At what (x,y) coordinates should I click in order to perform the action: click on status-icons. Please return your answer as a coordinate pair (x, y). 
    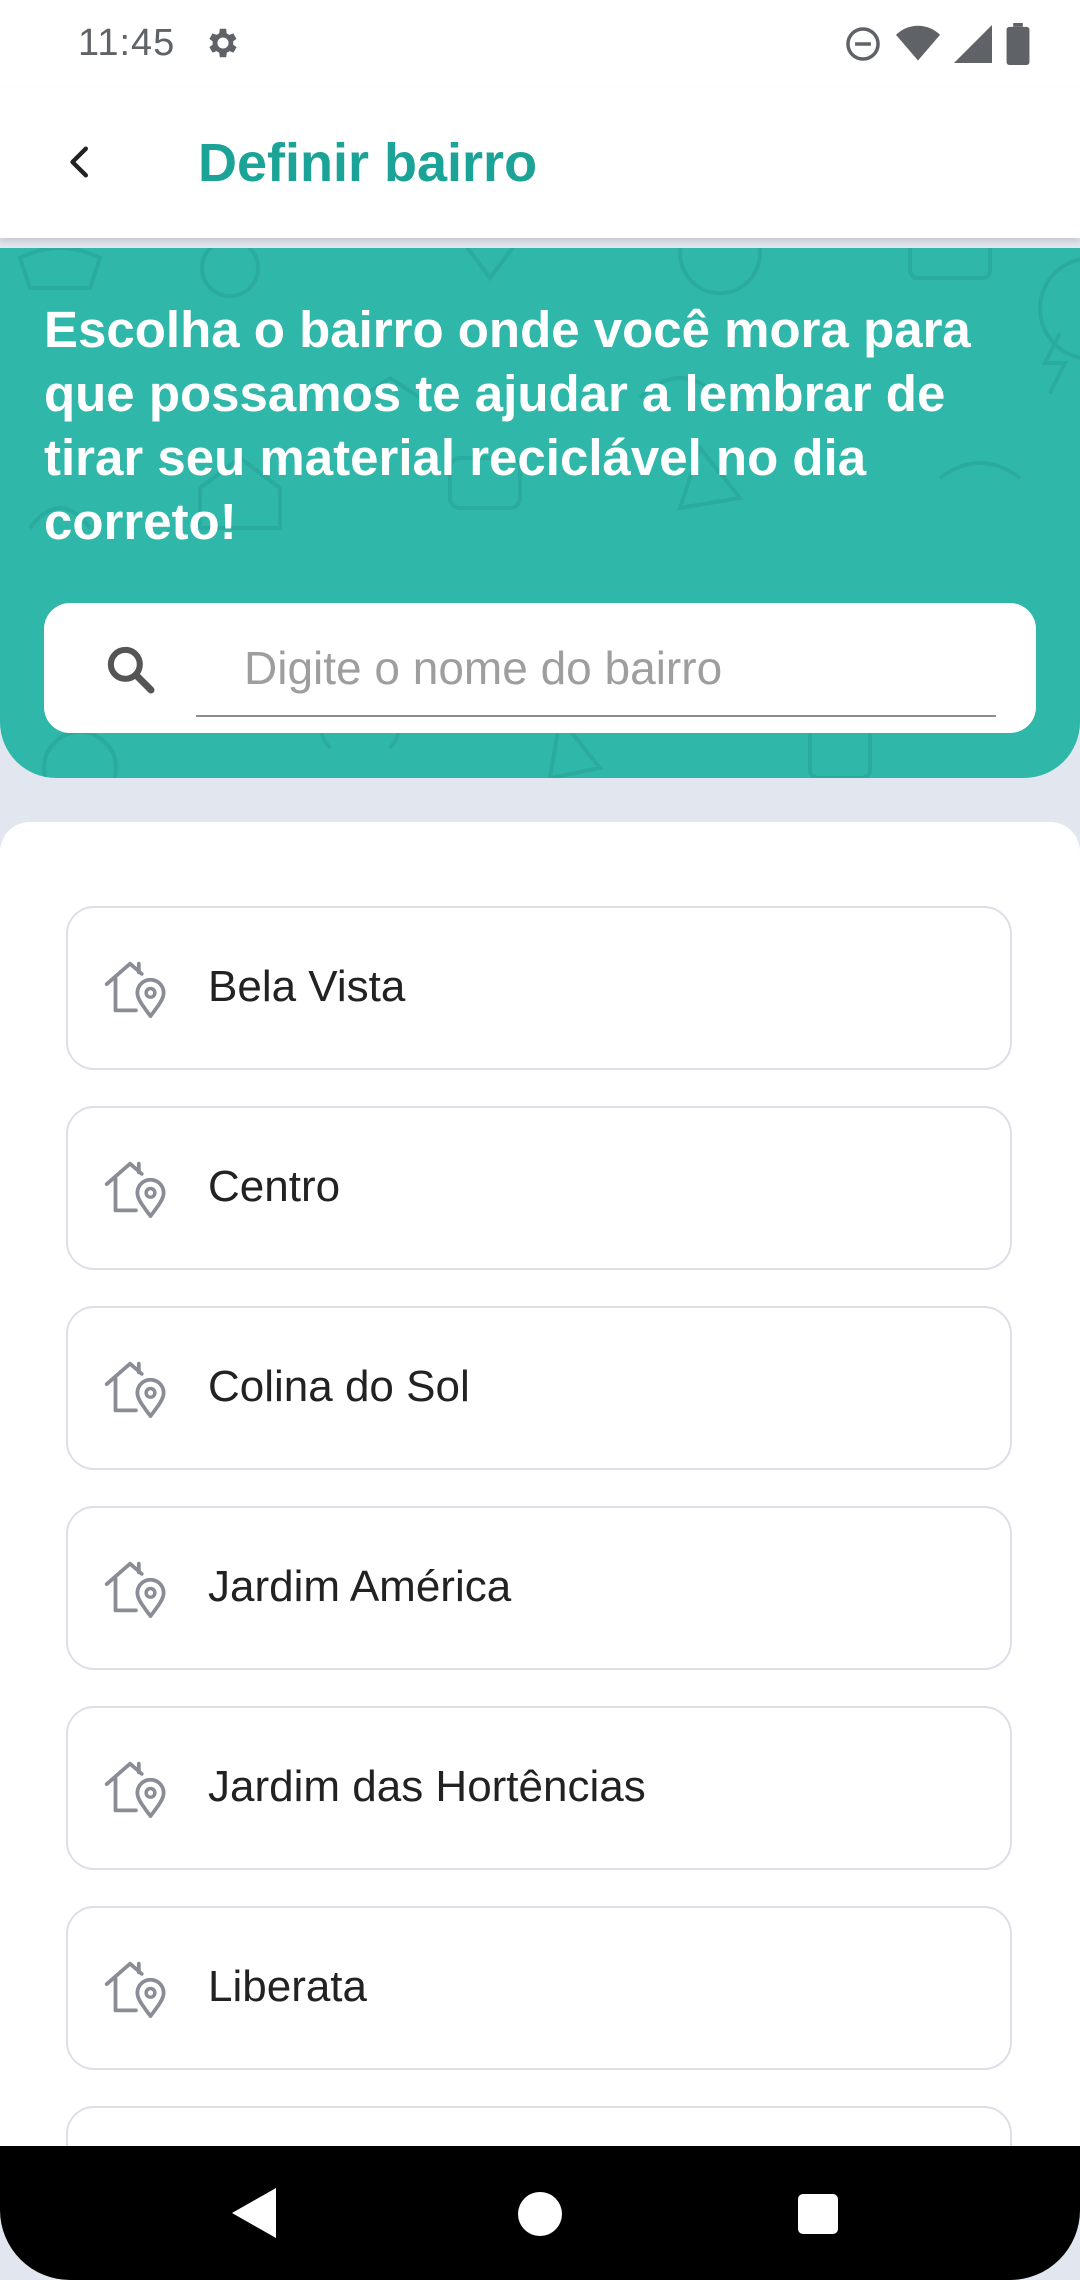
    Looking at the image, I should click on (937, 44).